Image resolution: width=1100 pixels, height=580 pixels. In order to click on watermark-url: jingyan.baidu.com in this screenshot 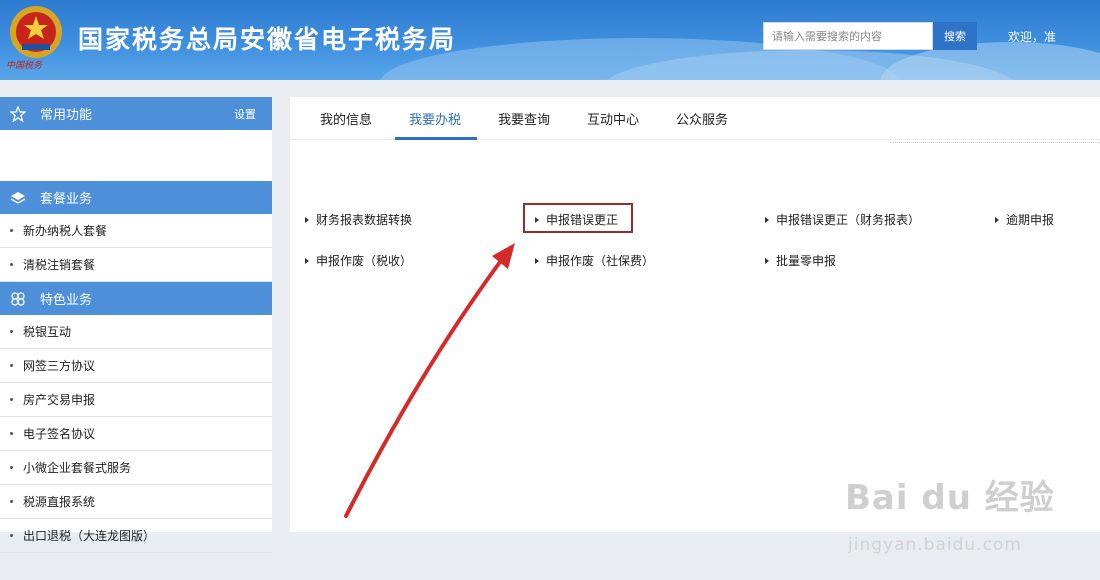, I will do `click(935, 545)`.